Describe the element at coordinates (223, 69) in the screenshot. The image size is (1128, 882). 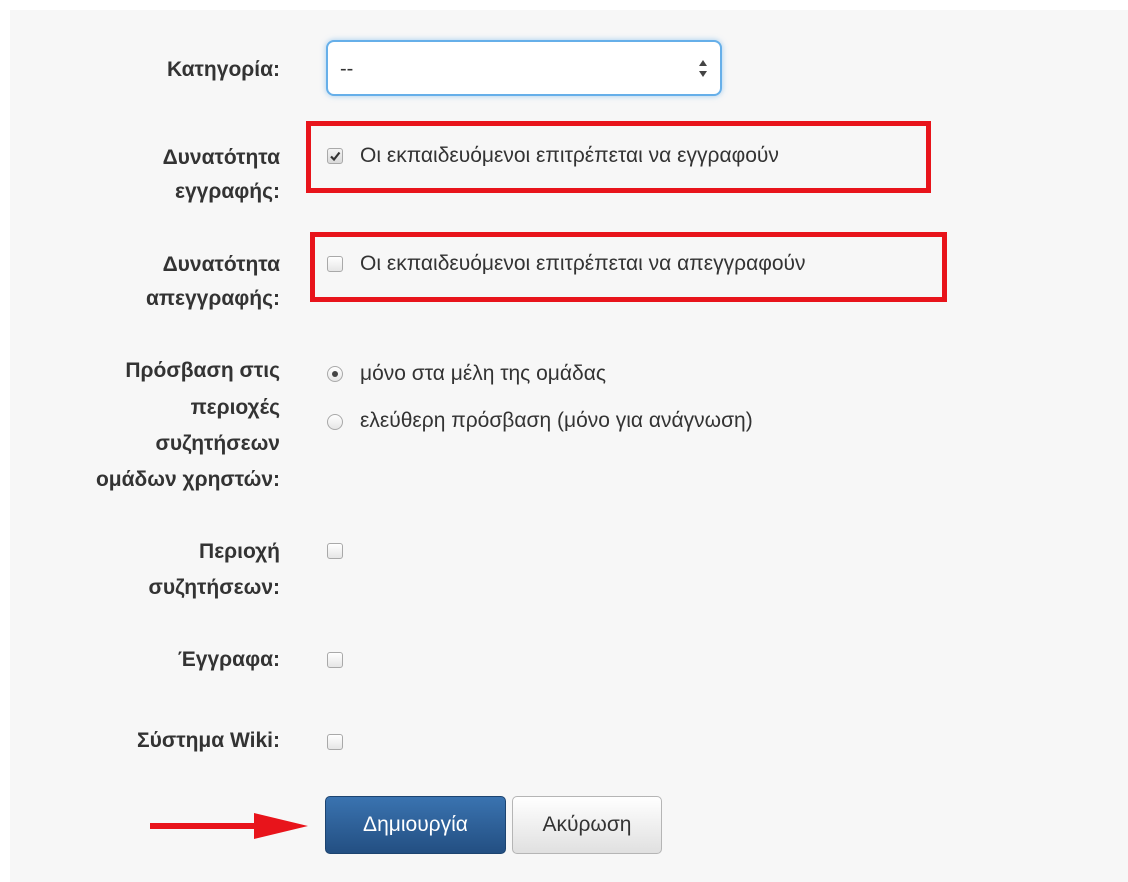
I see `category-label: Κατηγορία:` at that location.